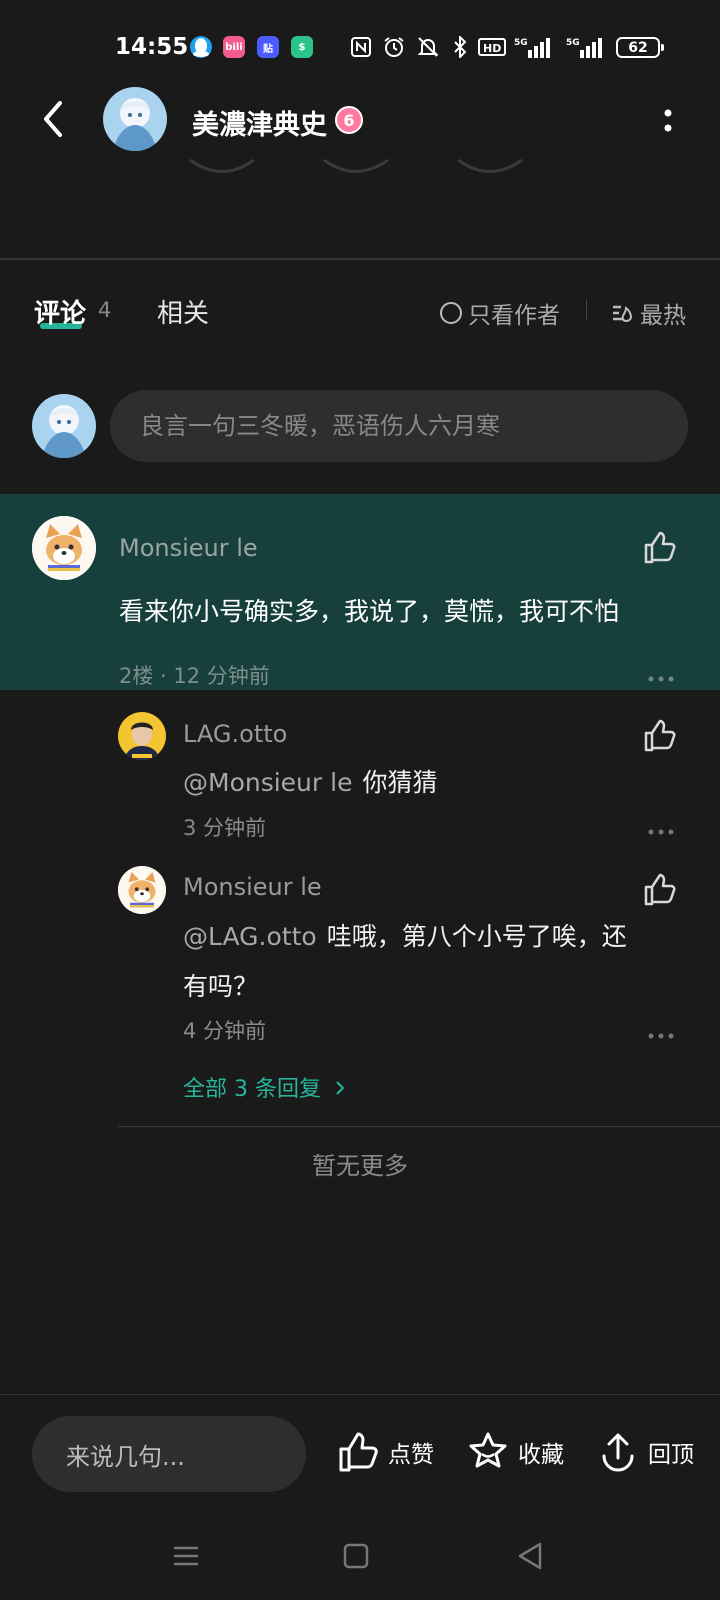 This screenshot has height=1600, width=720. What do you see at coordinates (194, 676) in the screenshot?
I see `comment-meta: 2楼 · 12 分钟前` at bounding box center [194, 676].